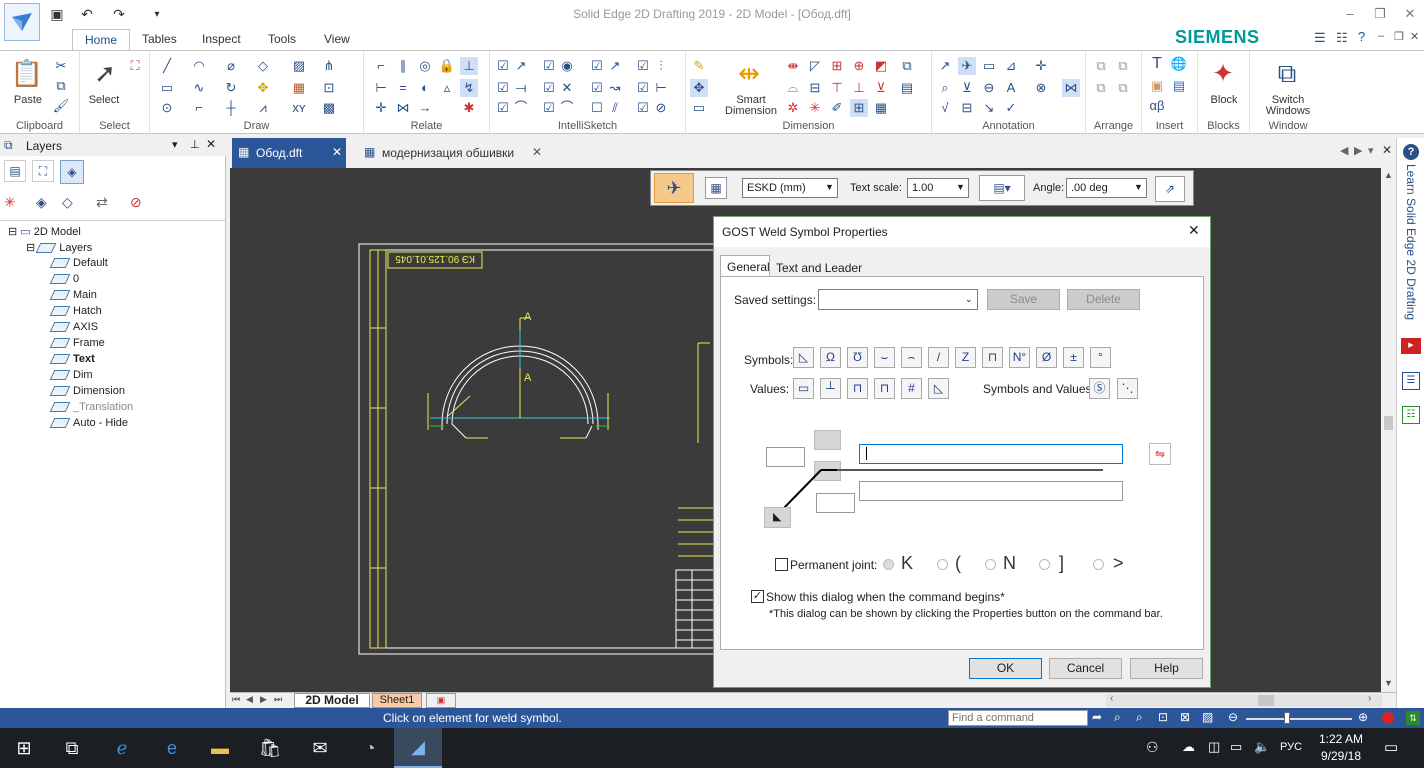 The image size is (1424, 768). Describe the element at coordinates (803, 357) in the screenshot. I see `weld-symbol-button: ◺` at that location.